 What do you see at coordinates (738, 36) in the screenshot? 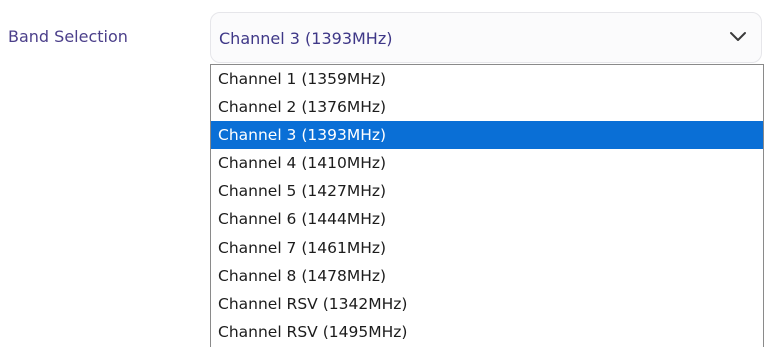
I see `chevron-down-icon` at bounding box center [738, 36].